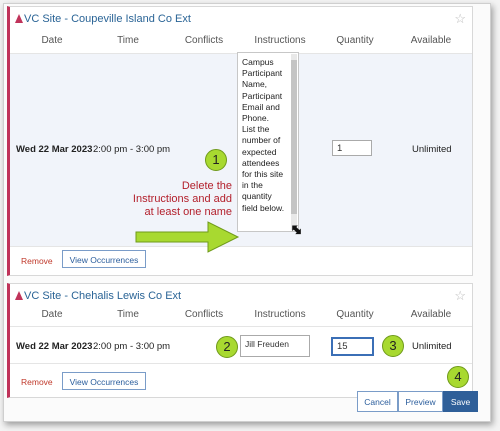  Describe the element at coordinates (261, 106) in the screenshot. I see `instructions-line: Email and` at that location.